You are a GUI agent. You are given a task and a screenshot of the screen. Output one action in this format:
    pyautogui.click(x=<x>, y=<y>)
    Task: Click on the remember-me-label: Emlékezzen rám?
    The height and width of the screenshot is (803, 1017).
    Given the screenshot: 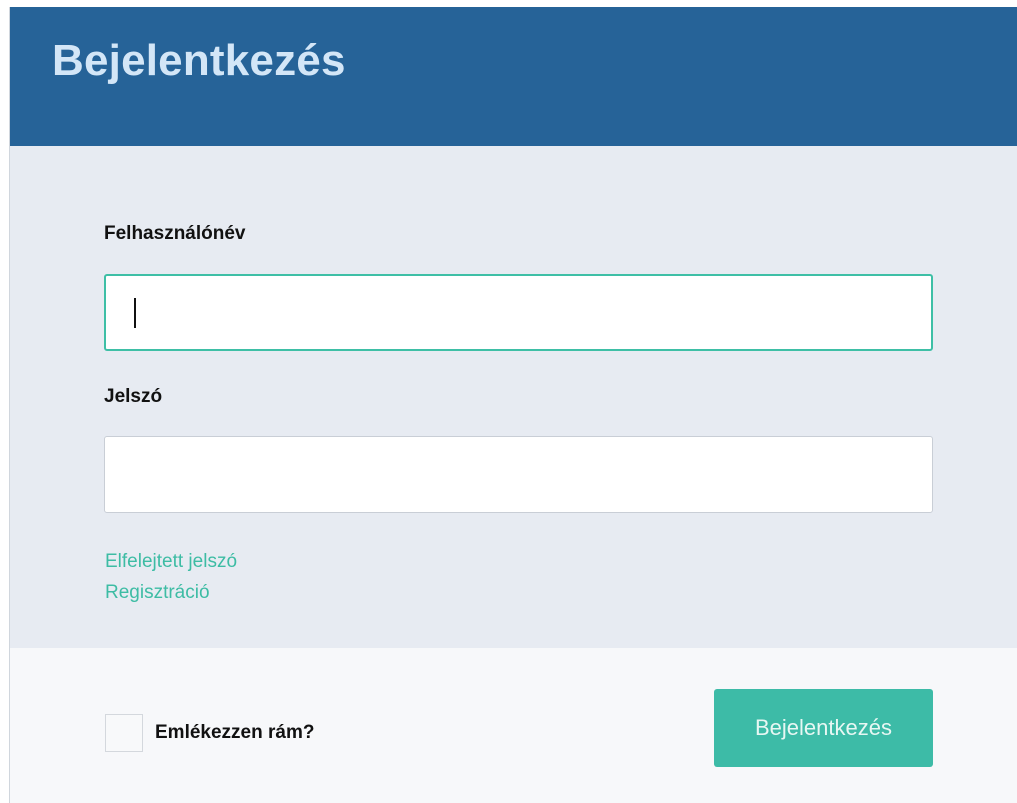 What is the action you would take?
    pyautogui.click(x=235, y=732)
    